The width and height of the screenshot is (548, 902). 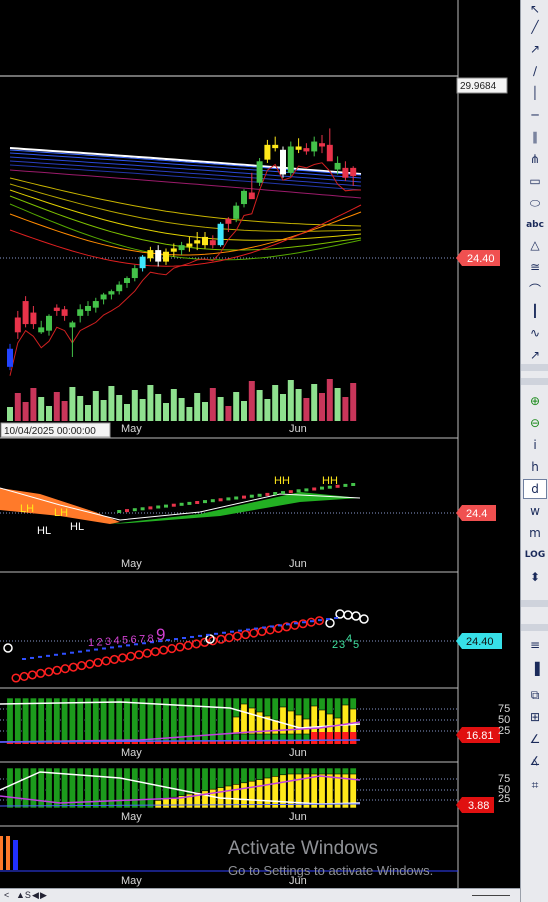 I want to click on d-icon: d, so click(x=535, y=489).